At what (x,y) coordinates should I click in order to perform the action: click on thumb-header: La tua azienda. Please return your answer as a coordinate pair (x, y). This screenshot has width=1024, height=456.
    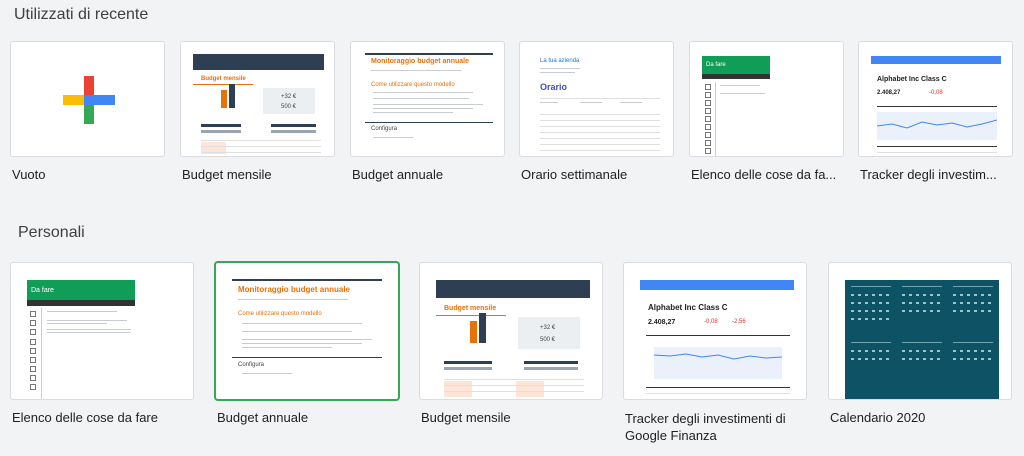
    Looking at the image, I should click on (560, 61).